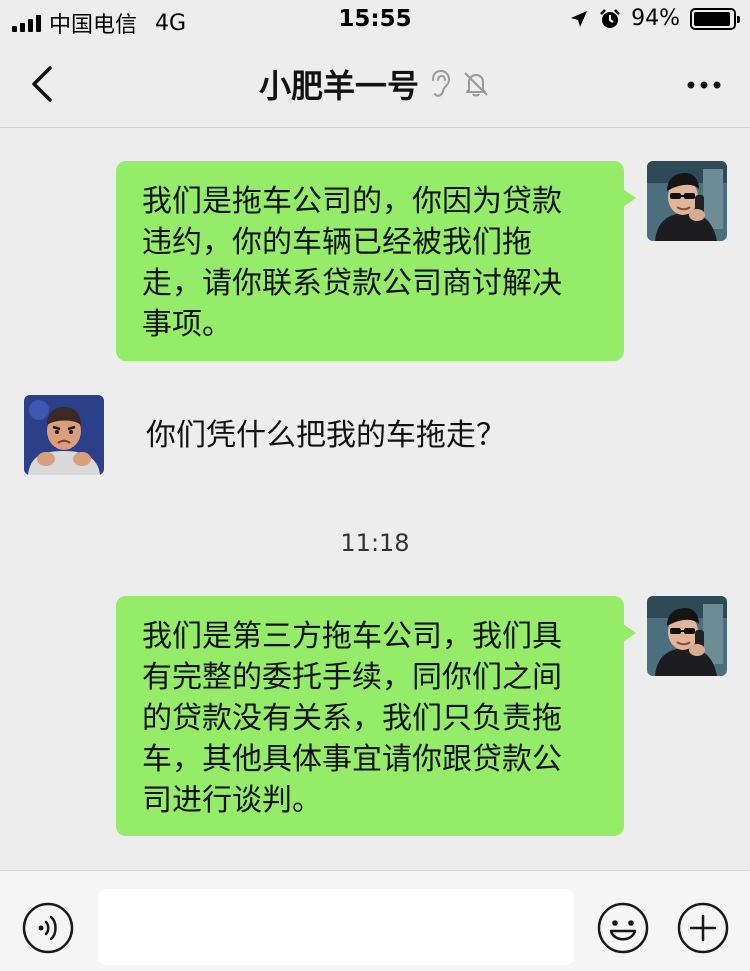 The image size is (750, 971). I want to click on voice-icon, so click(48, 928).